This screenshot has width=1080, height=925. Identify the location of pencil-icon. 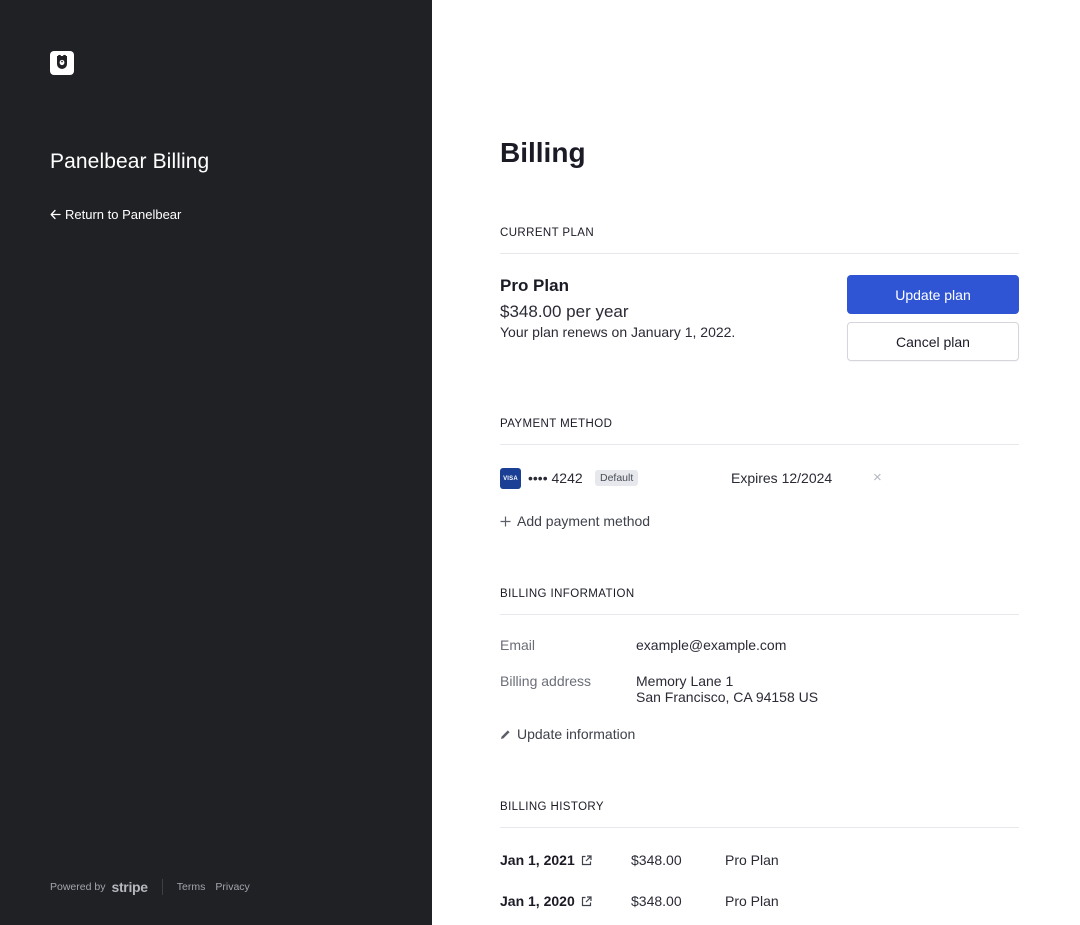
(505, 734).